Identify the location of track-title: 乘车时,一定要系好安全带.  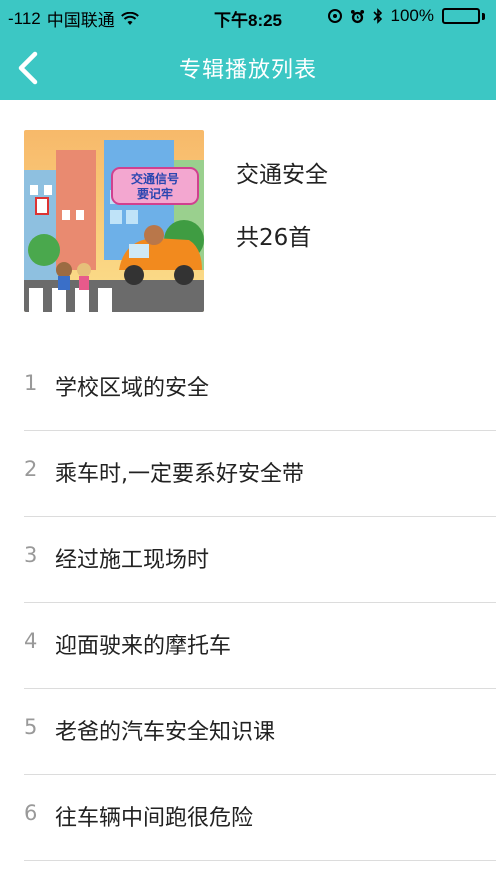
(179, 474).